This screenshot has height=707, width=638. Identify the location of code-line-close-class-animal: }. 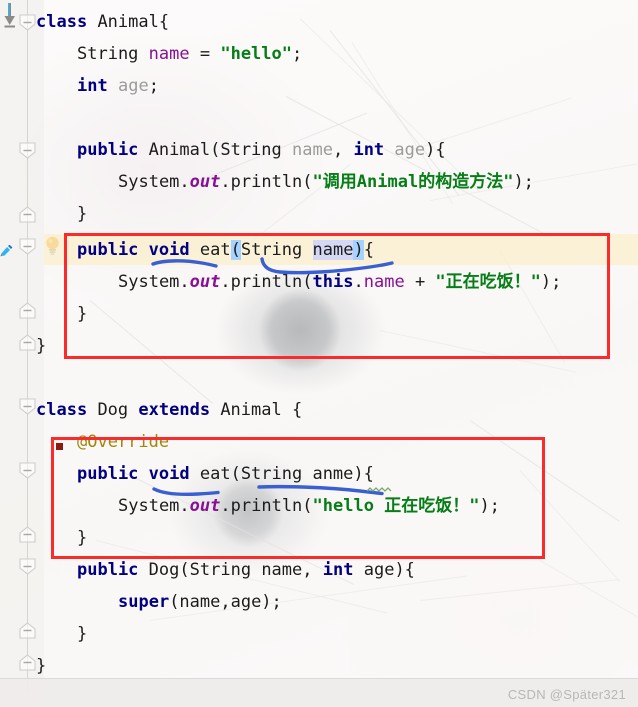
(41, 346).